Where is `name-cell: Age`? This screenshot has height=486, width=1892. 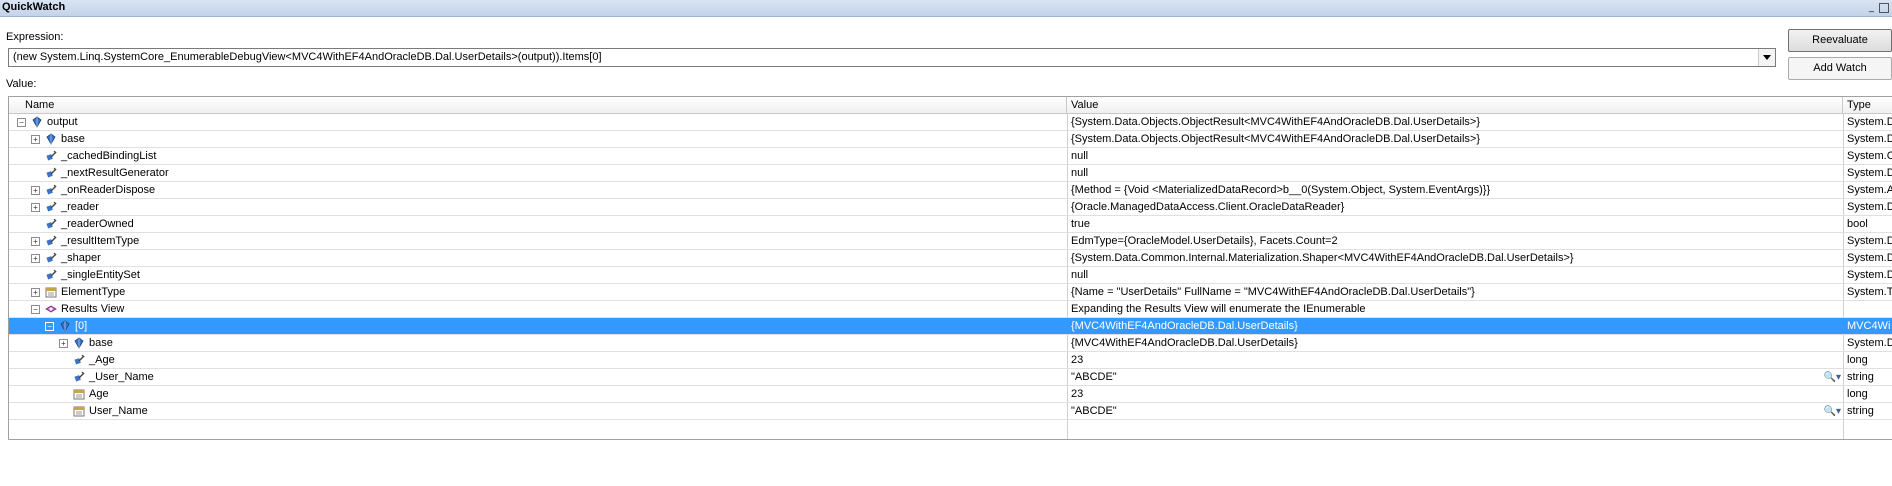
name-cell: Age is located at coordinates (536, 394).